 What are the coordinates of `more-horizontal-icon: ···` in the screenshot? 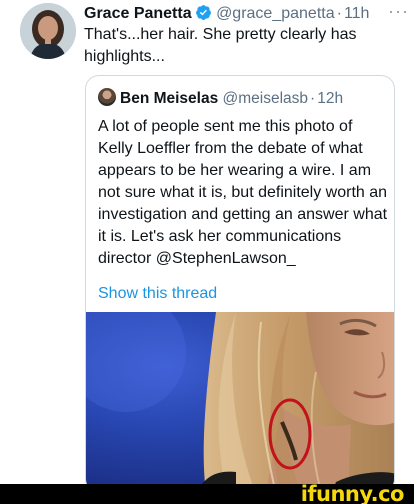 It's located at (398, 11).